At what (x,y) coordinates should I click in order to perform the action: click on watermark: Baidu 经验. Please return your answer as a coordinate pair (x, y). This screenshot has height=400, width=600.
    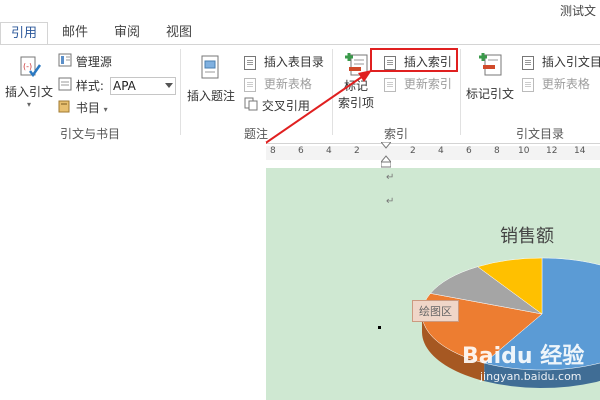
    Looking at the image, I should click on (523, 356).